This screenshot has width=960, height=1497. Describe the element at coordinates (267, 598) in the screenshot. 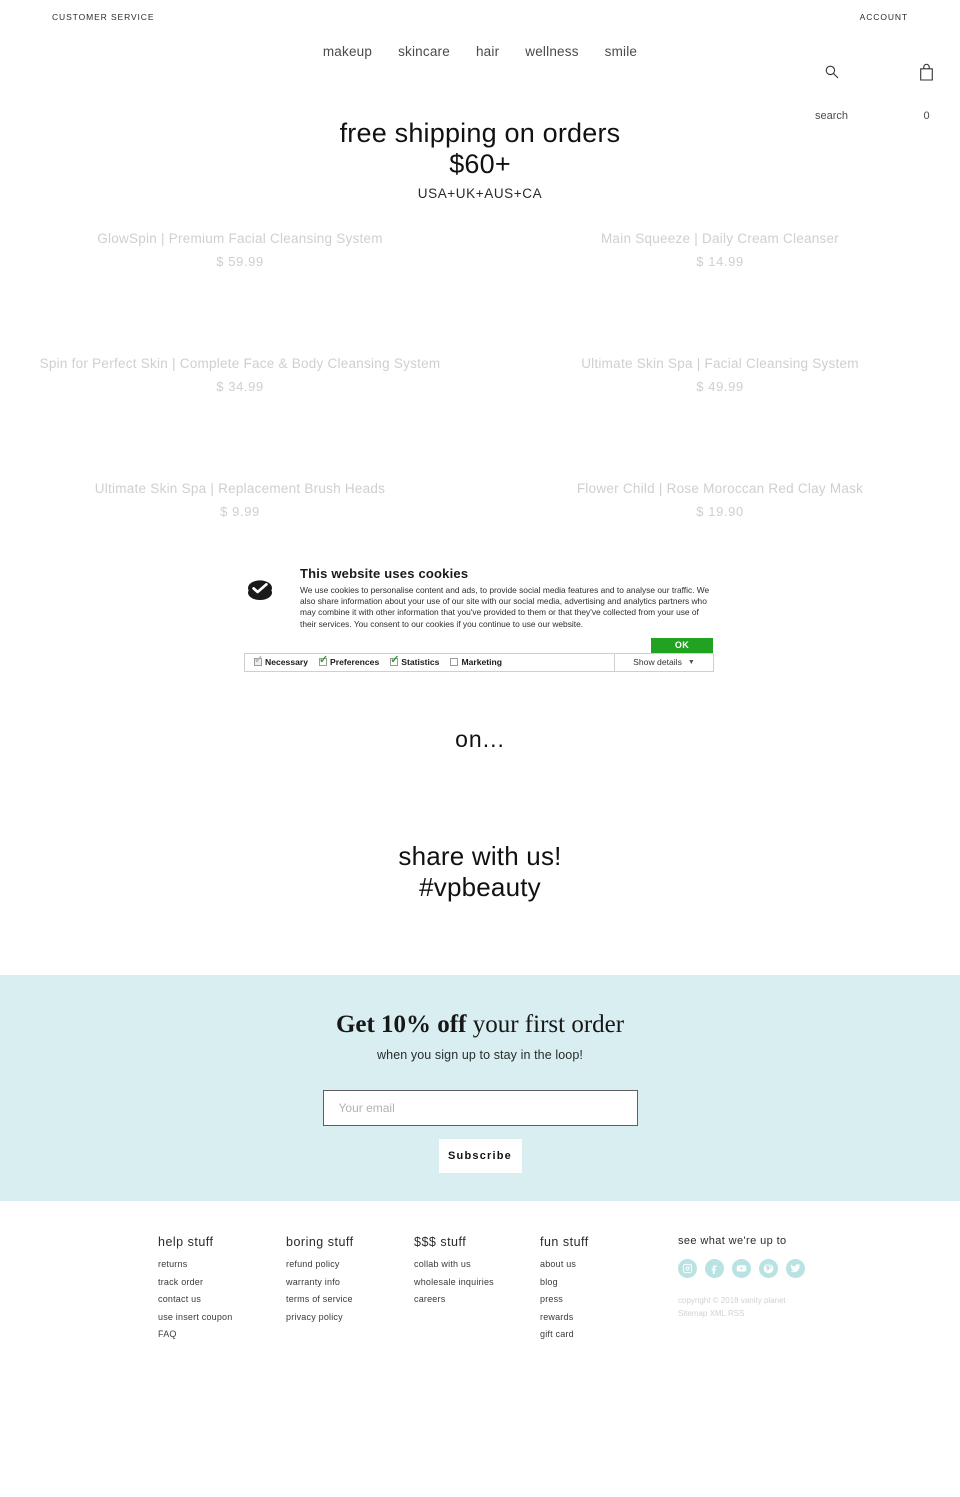

I see `cookie-consent-icon` at that location.